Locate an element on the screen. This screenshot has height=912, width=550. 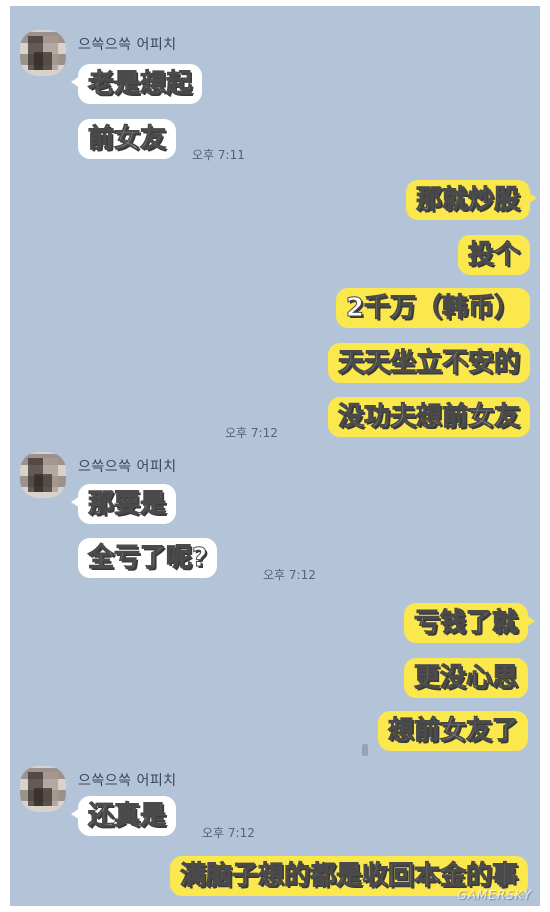
message-bubble-outgoing: 没功夫想前女友 is located at coordinates (428, 417).